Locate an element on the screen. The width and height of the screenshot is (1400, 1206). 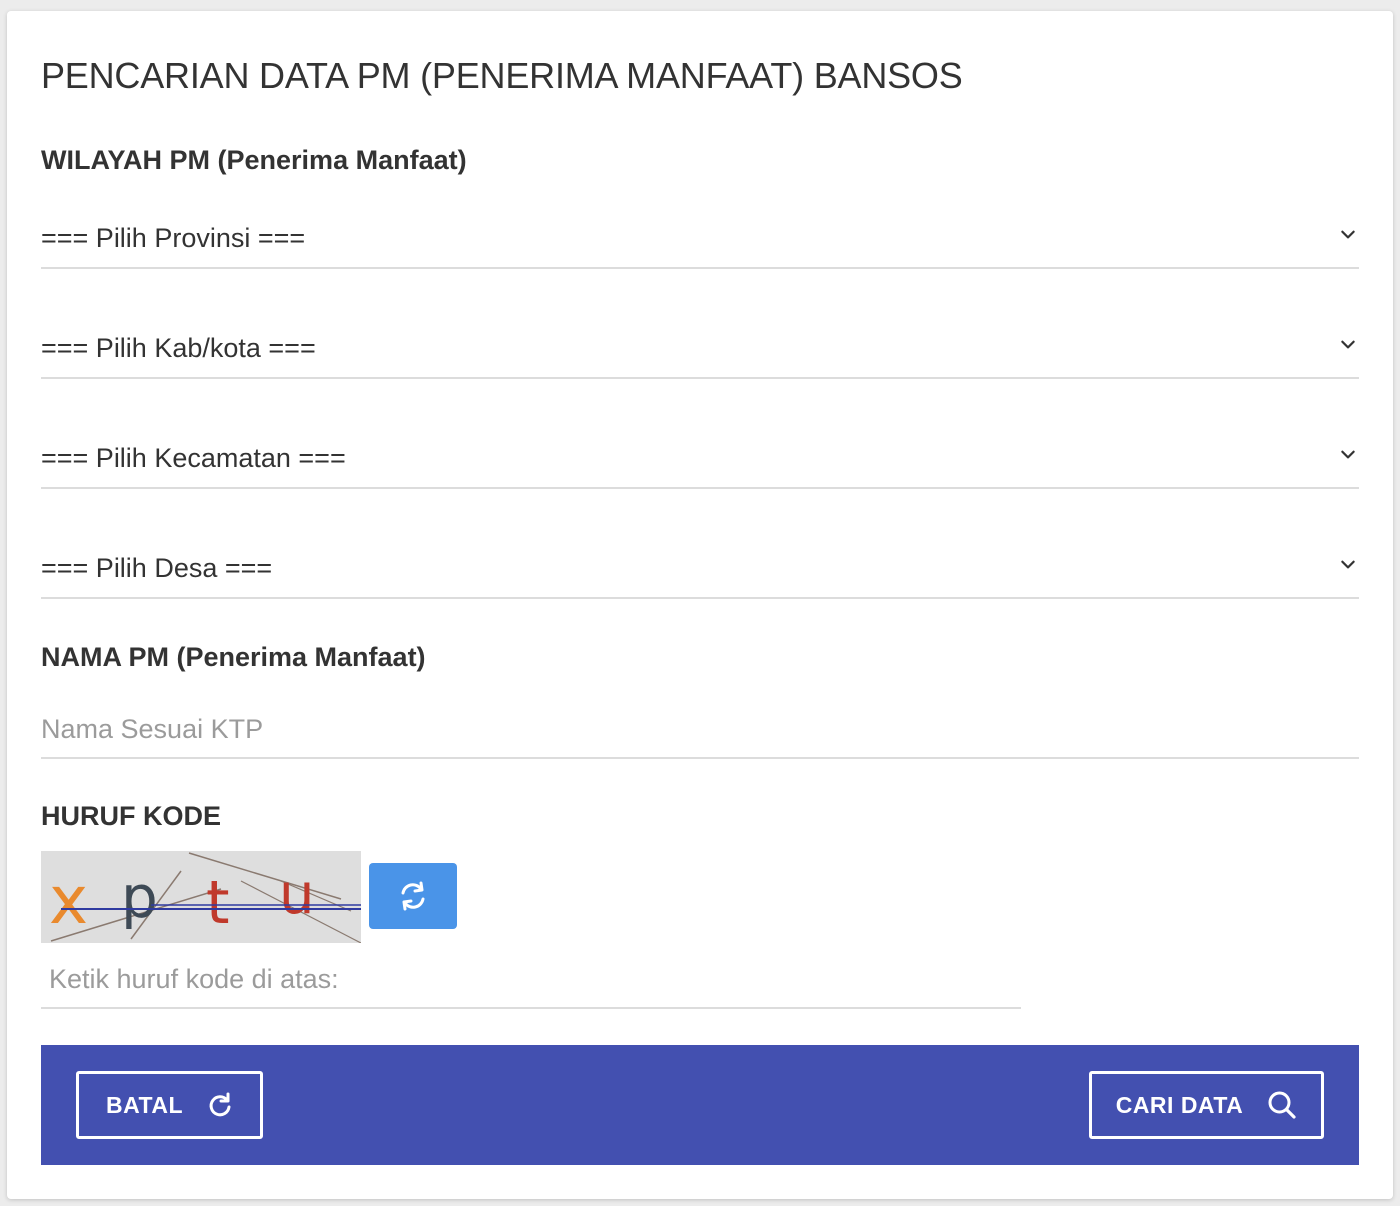
provinsi-select-value: === Pilih Provinsi === is located at coordinates (173, 238).